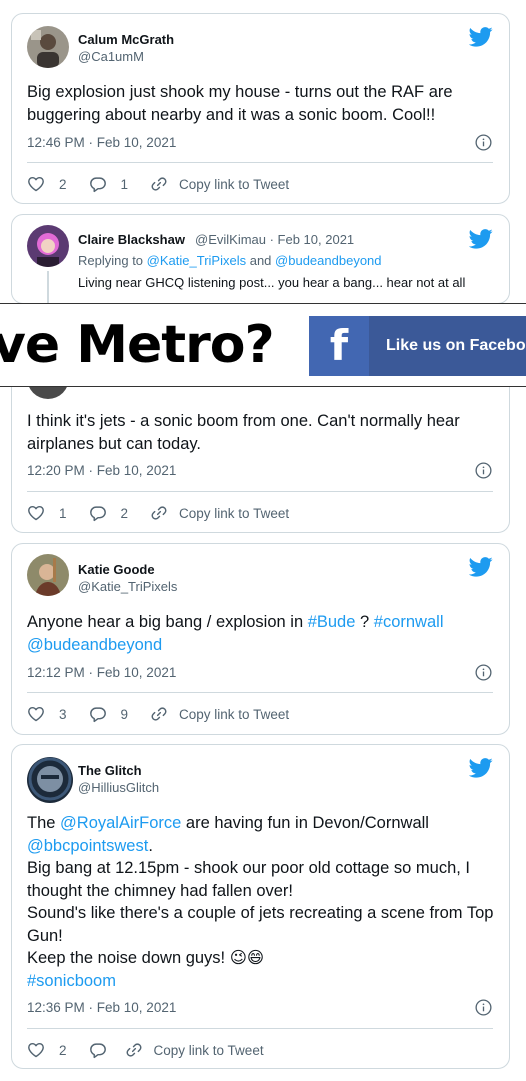 The image size is (526, 1081). Describe the element at coordinates (47, 513) in the screenshot. I see `like-button: 1` at that location.